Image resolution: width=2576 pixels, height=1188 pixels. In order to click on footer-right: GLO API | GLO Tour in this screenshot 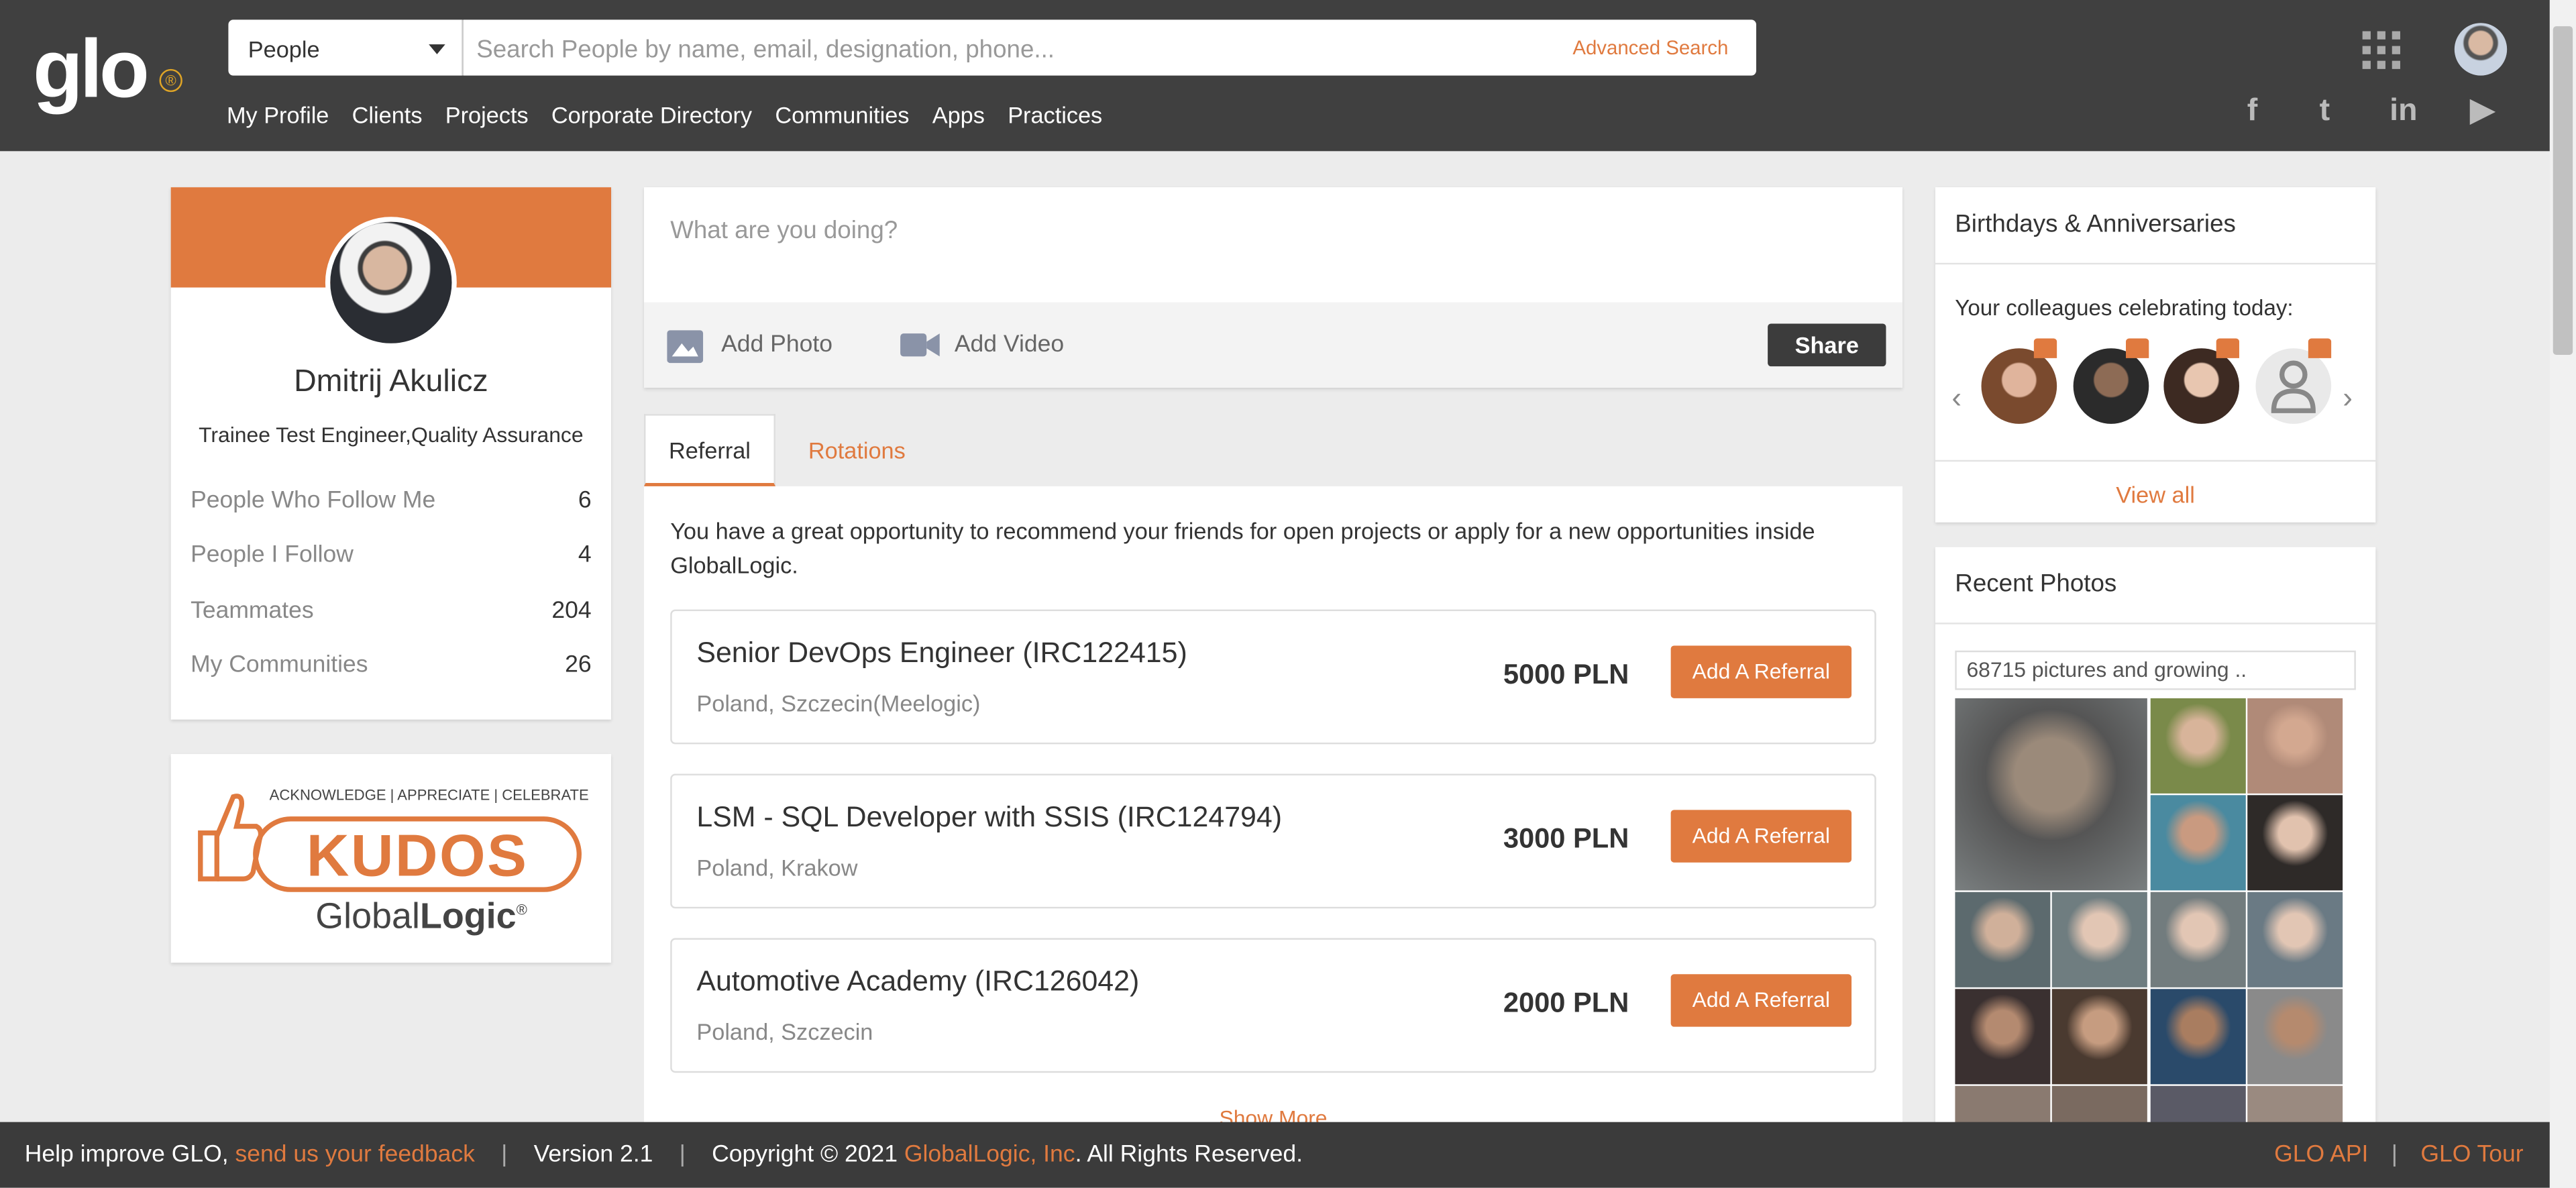, I will do `click(2398, 1155)`.